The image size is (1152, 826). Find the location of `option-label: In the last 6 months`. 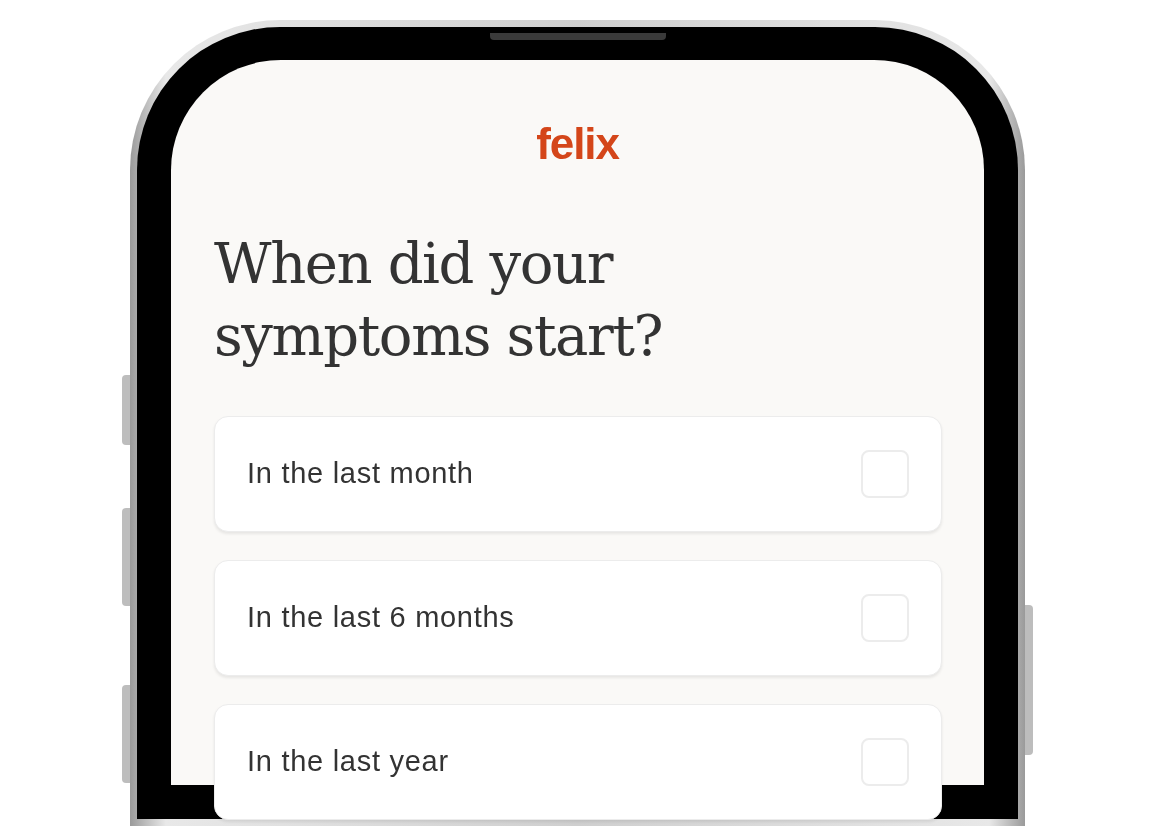

option-label: In the last 6 months is located at coordinates (381, 618).